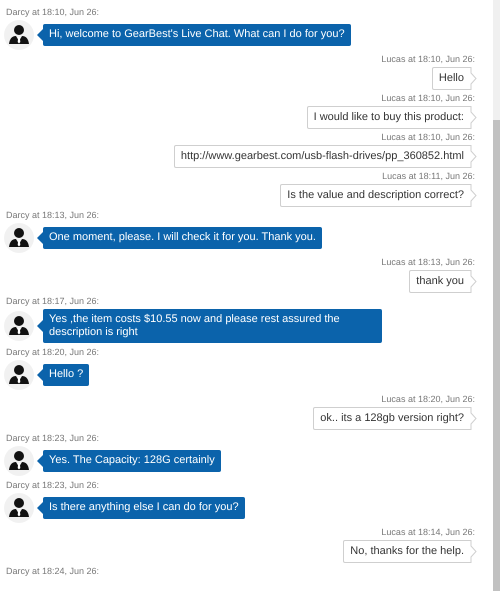  What do you see at coordinates (428, 399) in the screenshot?
I see `message-header: Lucas at 18:20, Jun 26:` at bounding box center [428, 399].